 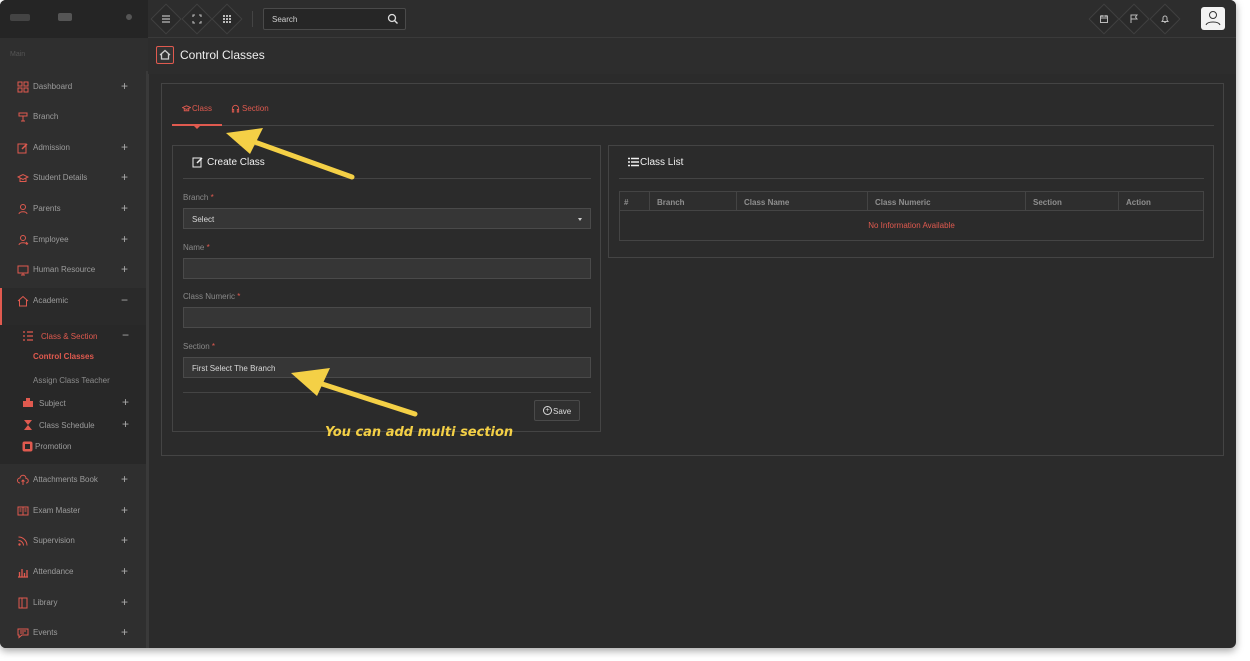 I want to click on sidebar-item-employee: Employee +, so click(x=73, y=240).